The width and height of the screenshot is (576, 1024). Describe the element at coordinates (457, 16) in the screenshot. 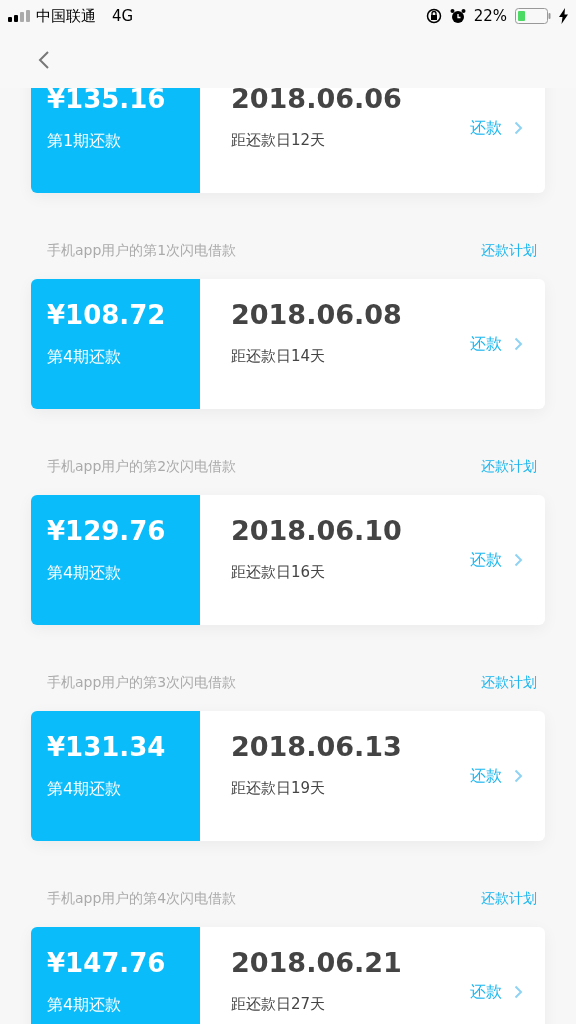

I see `alarm-icon` at that location.